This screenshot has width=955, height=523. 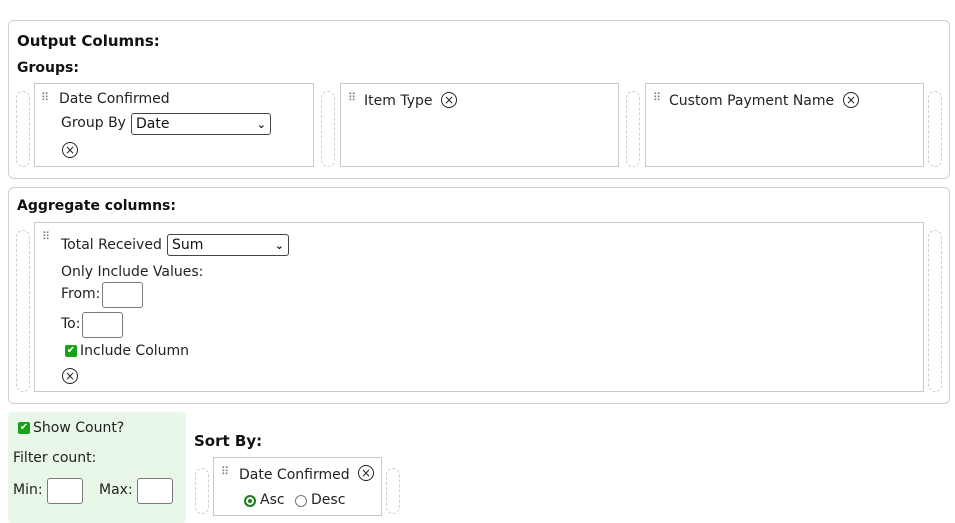 What do you see at coordinates (479, 125) in the screenshot?
I see `group-card-item-type: ⠿ Item Type ×` at bounding box center [479, 125].